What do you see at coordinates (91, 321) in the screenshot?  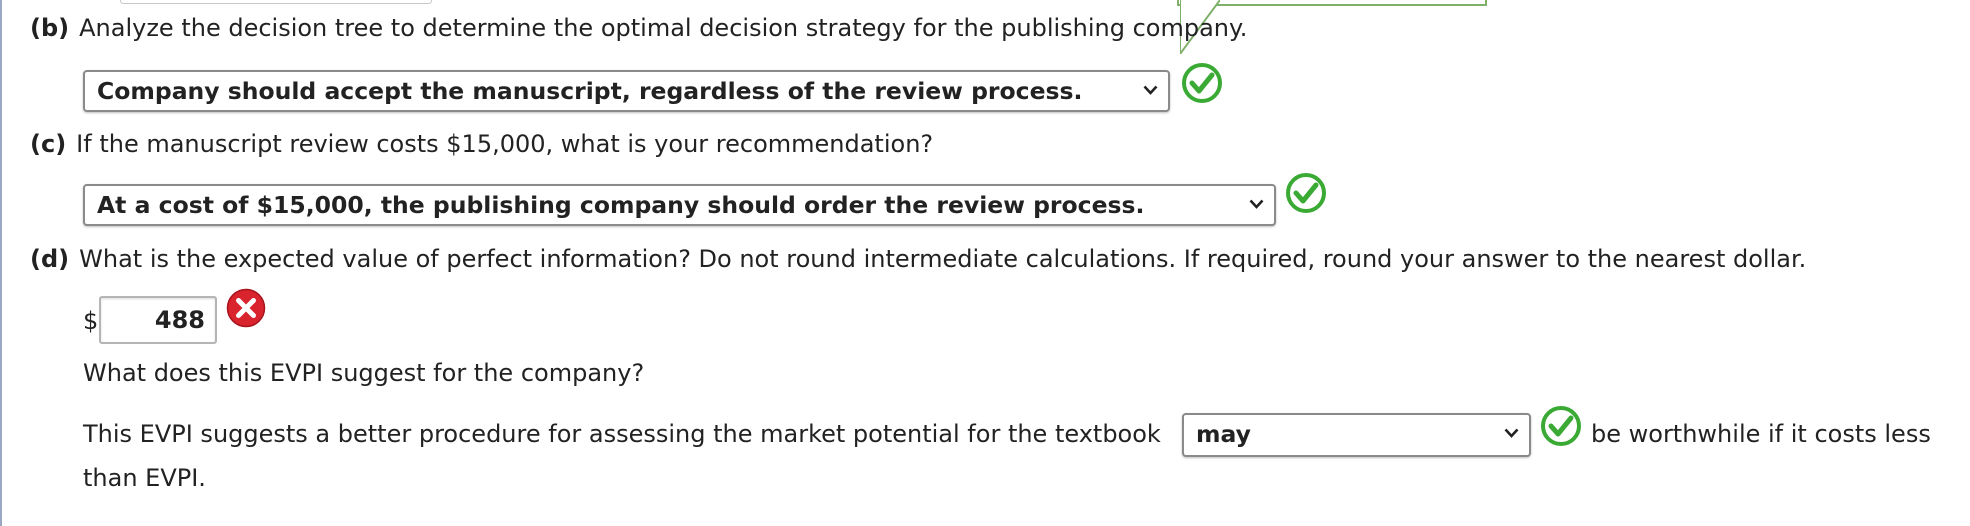 I see `currency-symbol: $` at bounding box center [91, 321].